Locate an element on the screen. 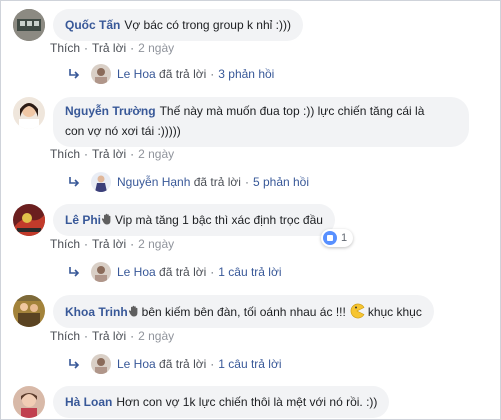  comment-text: Vip mà tăng 1 bậc thì xác định trọc đầu is located at coordinates (219, 220).